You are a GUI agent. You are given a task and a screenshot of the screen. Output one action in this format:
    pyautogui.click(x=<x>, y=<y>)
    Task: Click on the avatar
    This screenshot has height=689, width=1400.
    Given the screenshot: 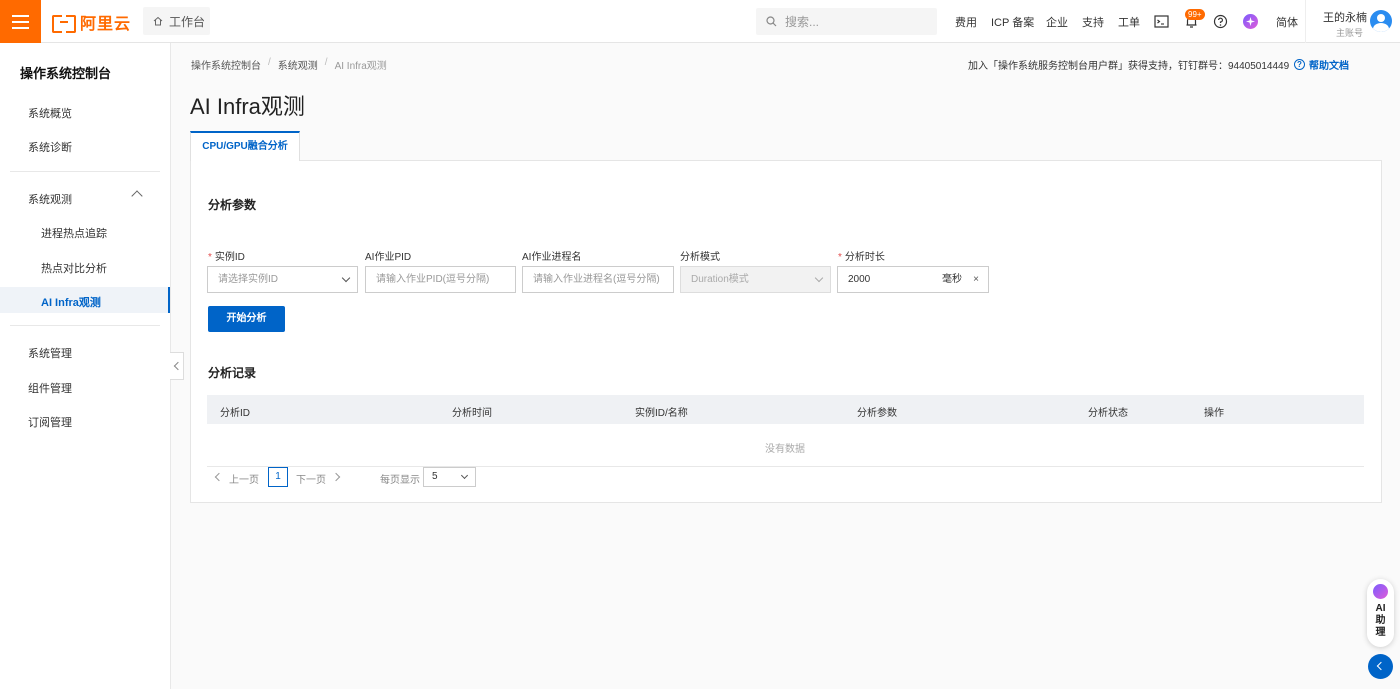 What is the action you would take?
    pyautogui.click(x=1381, y=21)
    